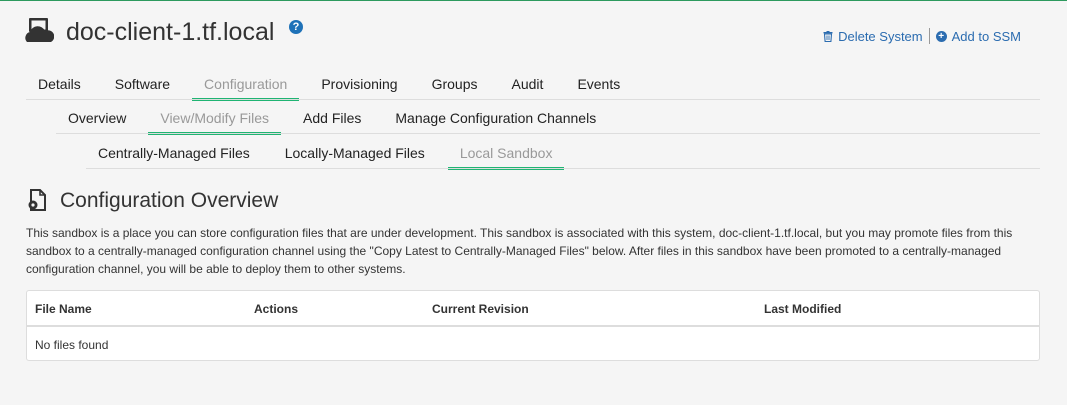 This screenshot has height=405, width=1067. What do you see at coordinates (355, 153) in the screenshot?
I see `tab-locally-managed-files: Locally-Managed Files` at bounding box center [355, 153].